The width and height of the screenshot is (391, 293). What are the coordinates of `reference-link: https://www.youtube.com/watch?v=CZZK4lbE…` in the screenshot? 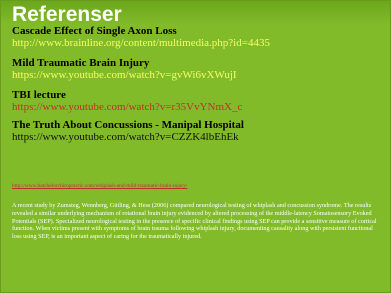 It's located at (198, 137).